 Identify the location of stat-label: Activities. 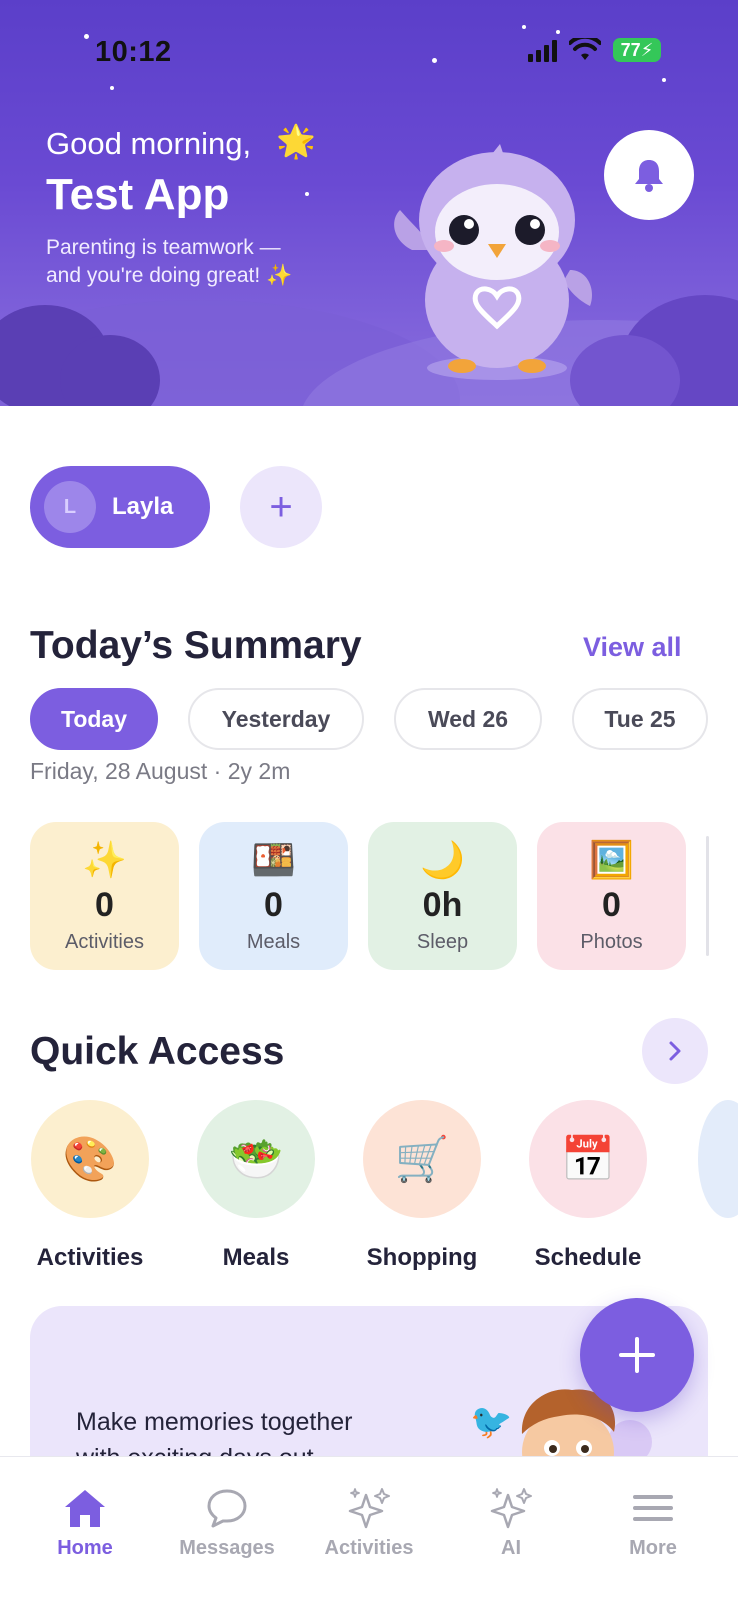
(104, 942).